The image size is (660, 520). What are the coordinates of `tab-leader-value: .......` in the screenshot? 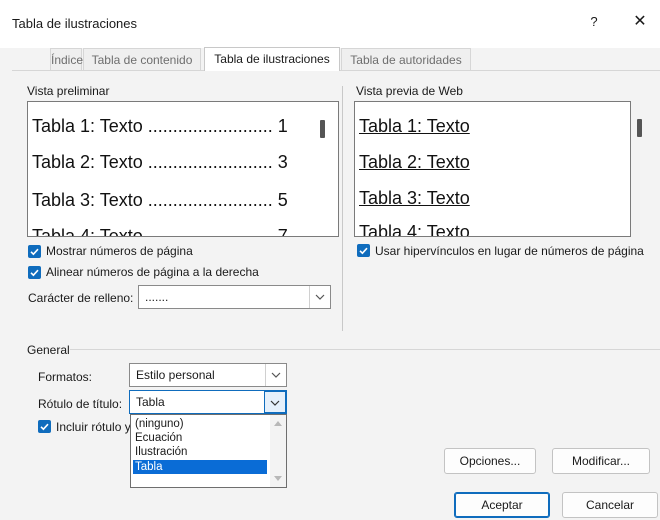 It's located at (157, 297).